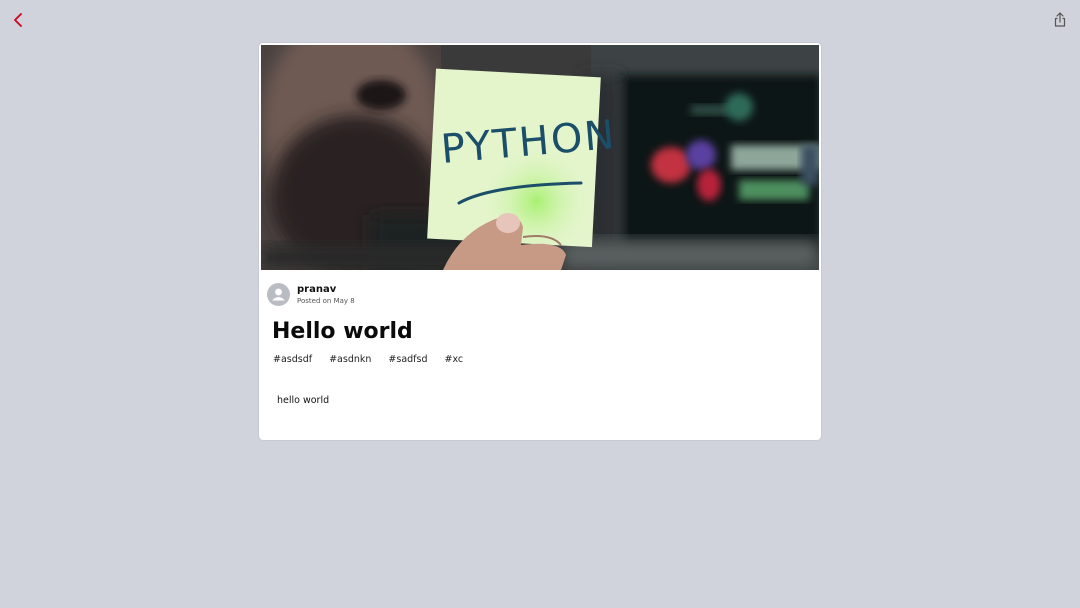  I want to click on top-bar, so click(540, 20).